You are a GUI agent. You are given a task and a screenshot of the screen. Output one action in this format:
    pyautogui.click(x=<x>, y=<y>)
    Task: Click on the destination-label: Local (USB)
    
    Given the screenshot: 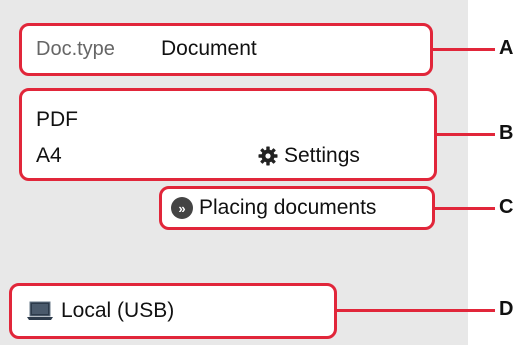 What is the action you would take?
    pyautogui.click(x=118, y=310)
    